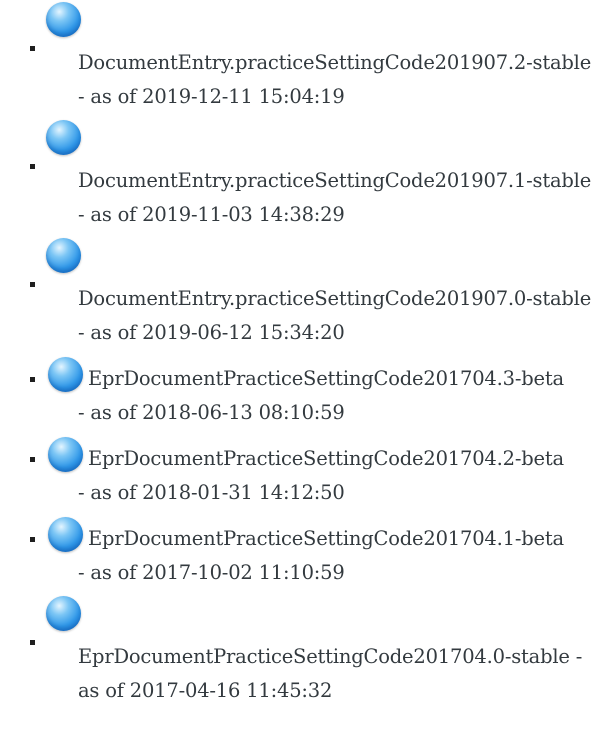 Image resolution: width=612 pixels, height=730 pixels. I want to click on version-date: - as of 2019-06-12 15:34:20, so click(211, 332).